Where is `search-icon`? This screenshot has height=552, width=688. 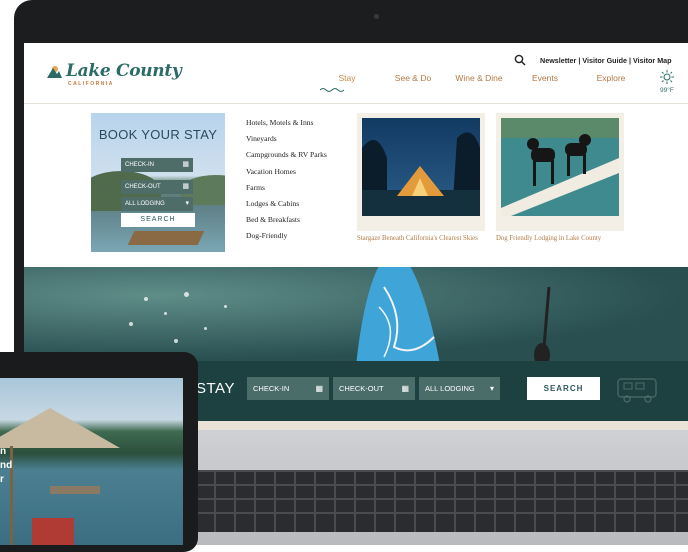
search-icon is located at coordinates (520, 60).